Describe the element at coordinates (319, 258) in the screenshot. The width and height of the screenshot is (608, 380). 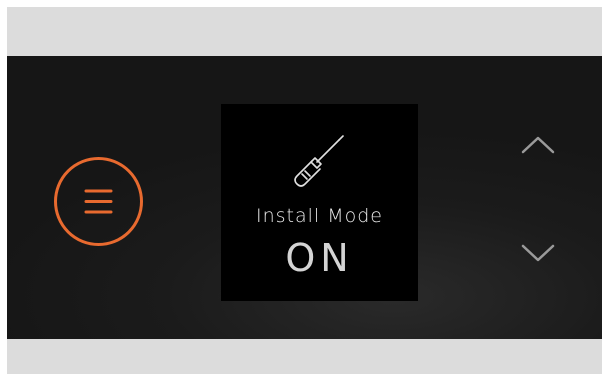
I see `mode-value: ON` at that location.